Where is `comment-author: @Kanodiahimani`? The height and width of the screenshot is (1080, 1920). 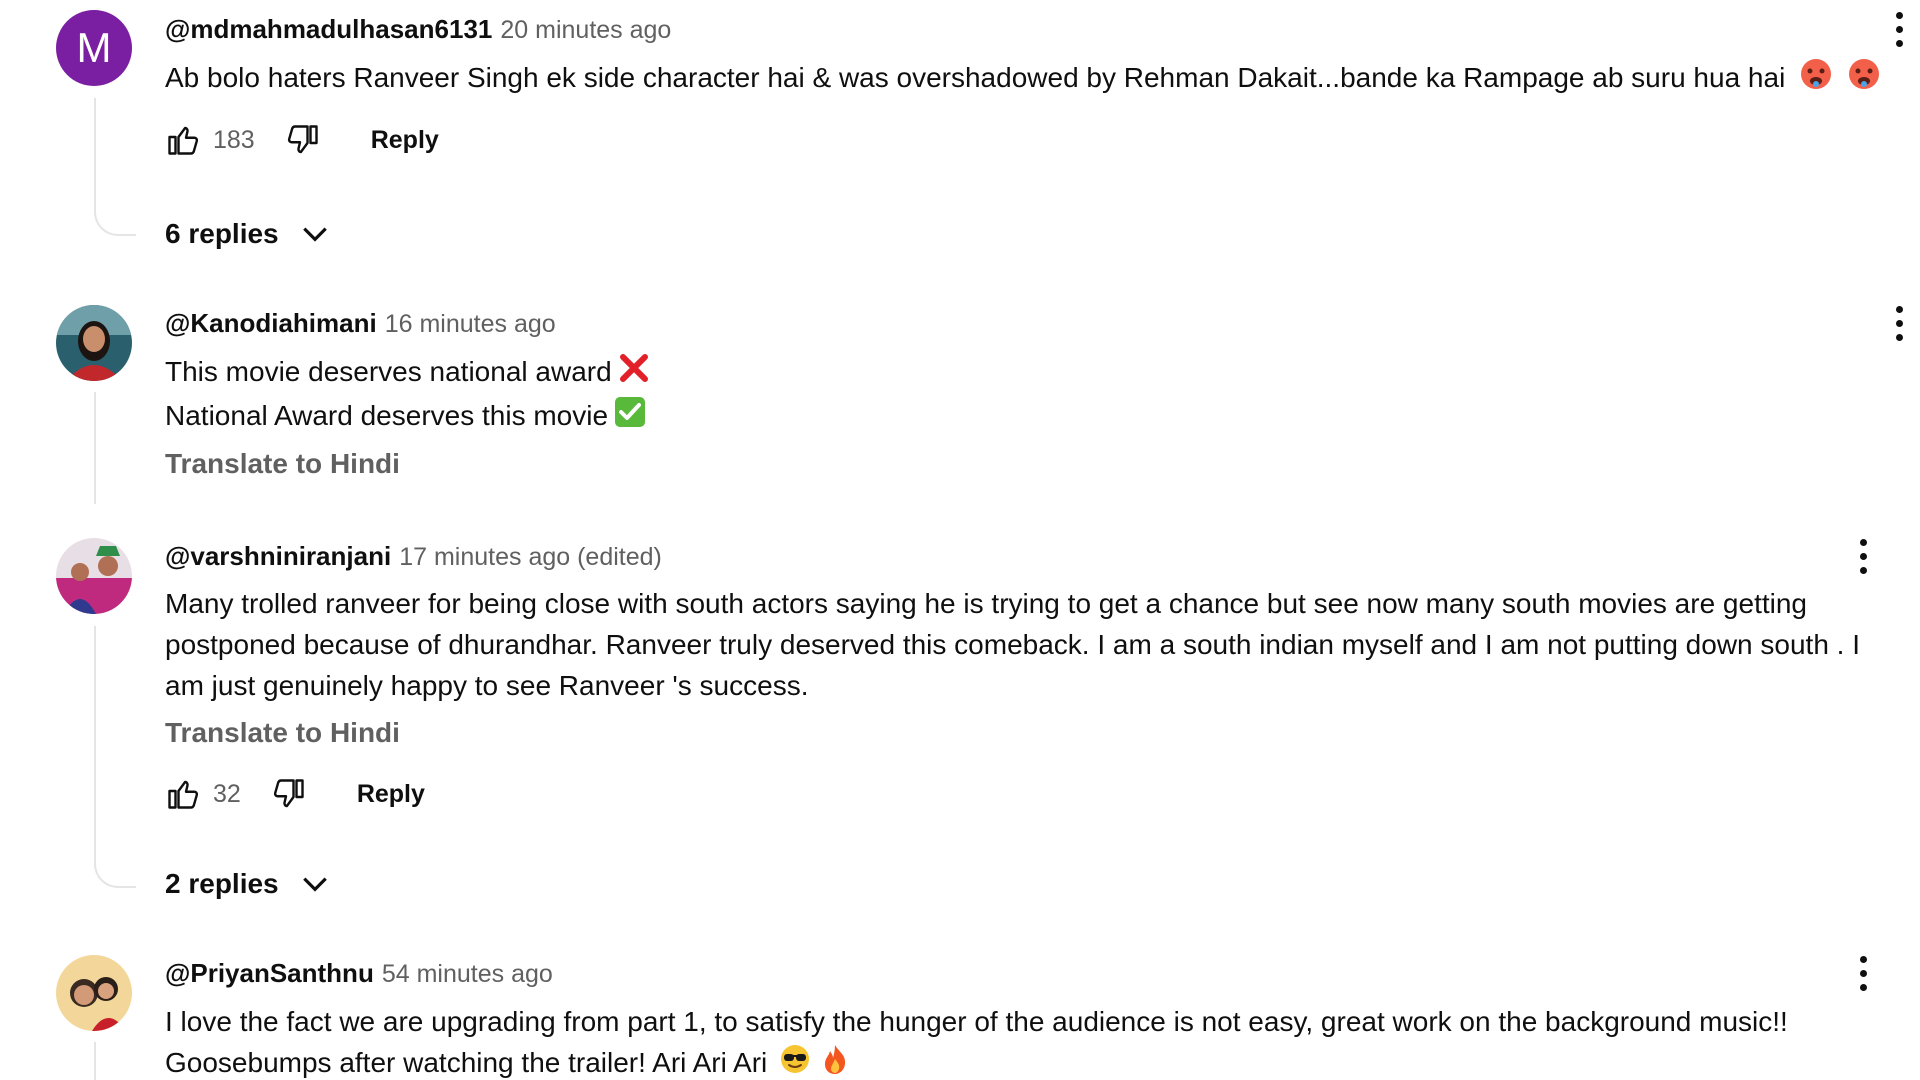 comment-author: @Kanodiahimani is located at coordinates (271, 323).